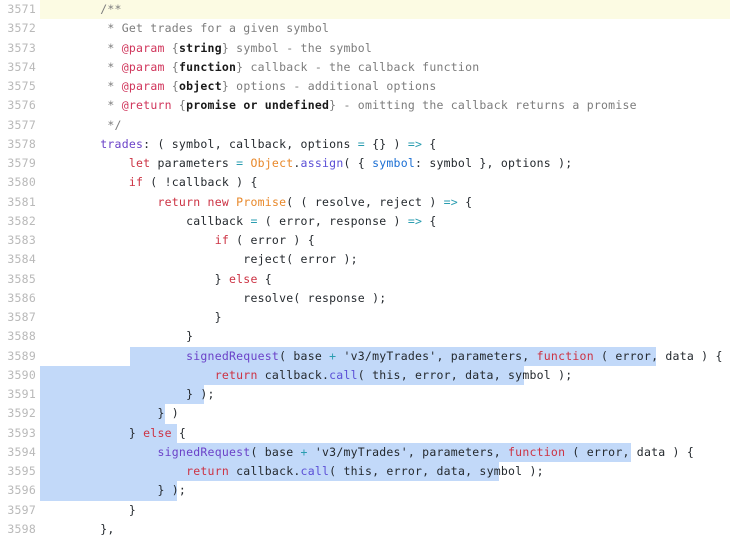  What do you see at coordinates (21, 240) in the screenshot?
I see `line-number: 3583` at bounding box center [21, 240].